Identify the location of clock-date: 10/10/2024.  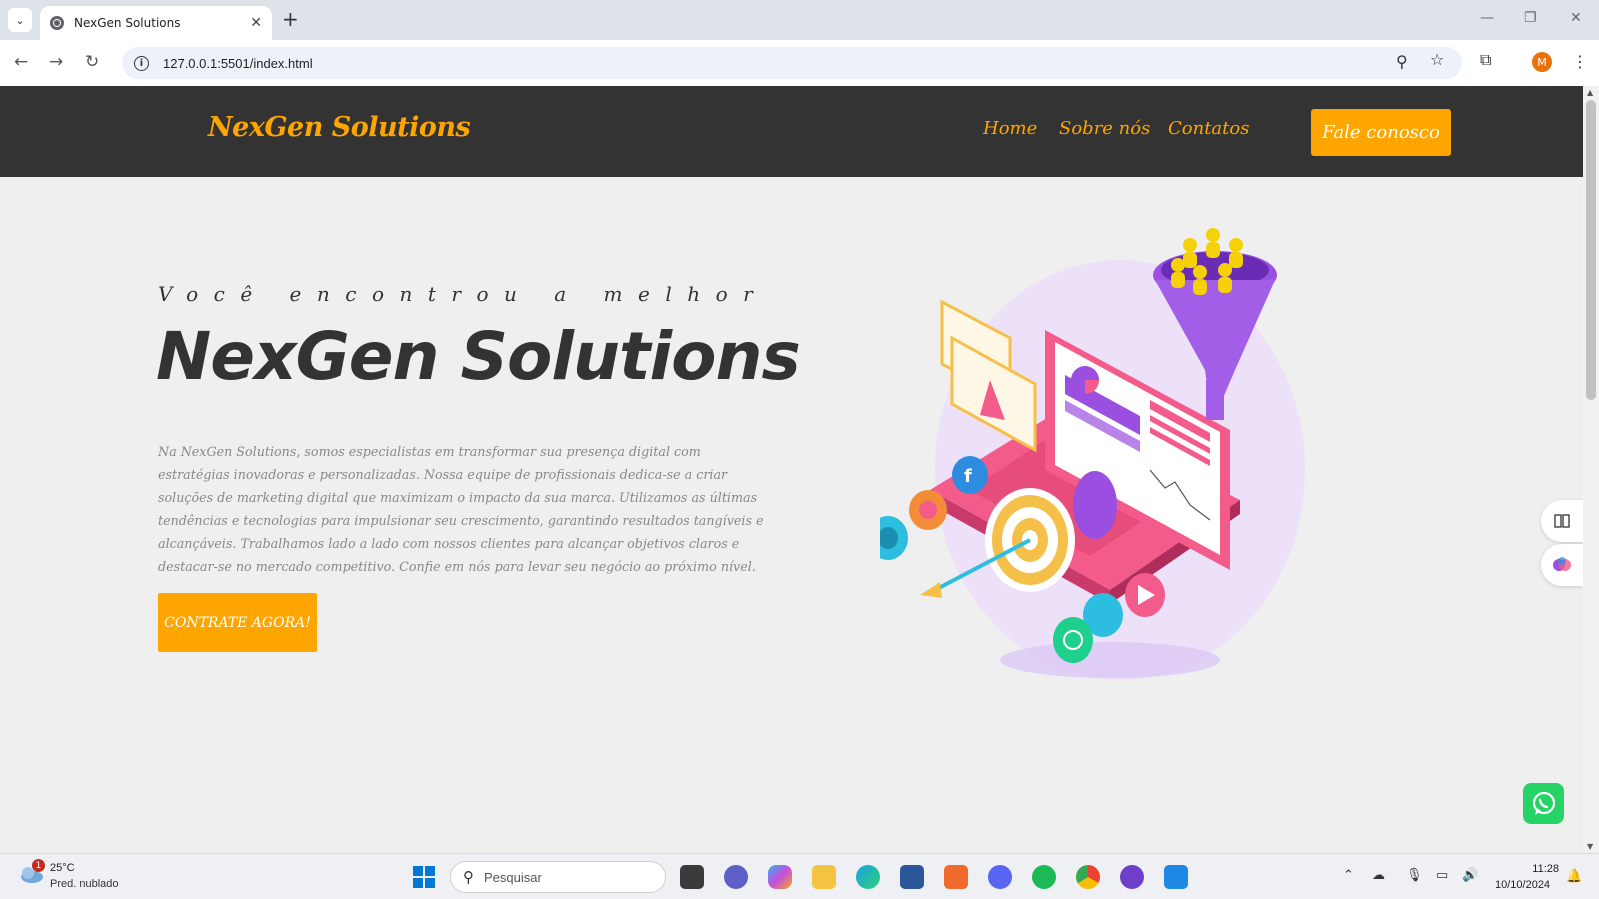
(1522, 885).